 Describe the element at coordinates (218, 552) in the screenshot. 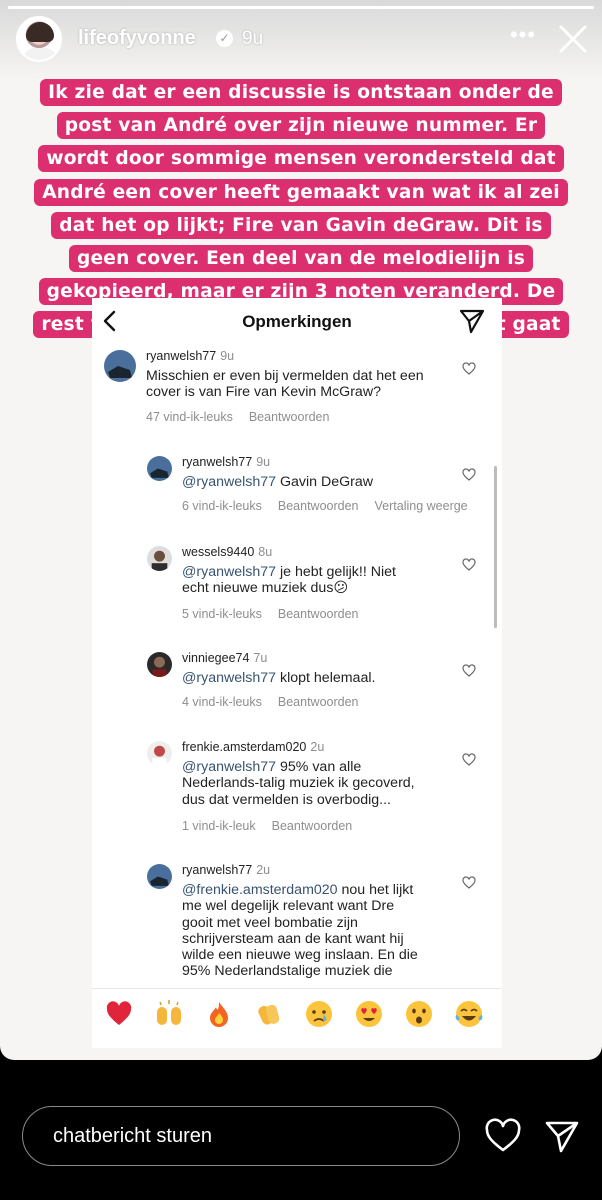

I see `username-text: wessels9440` at that location.